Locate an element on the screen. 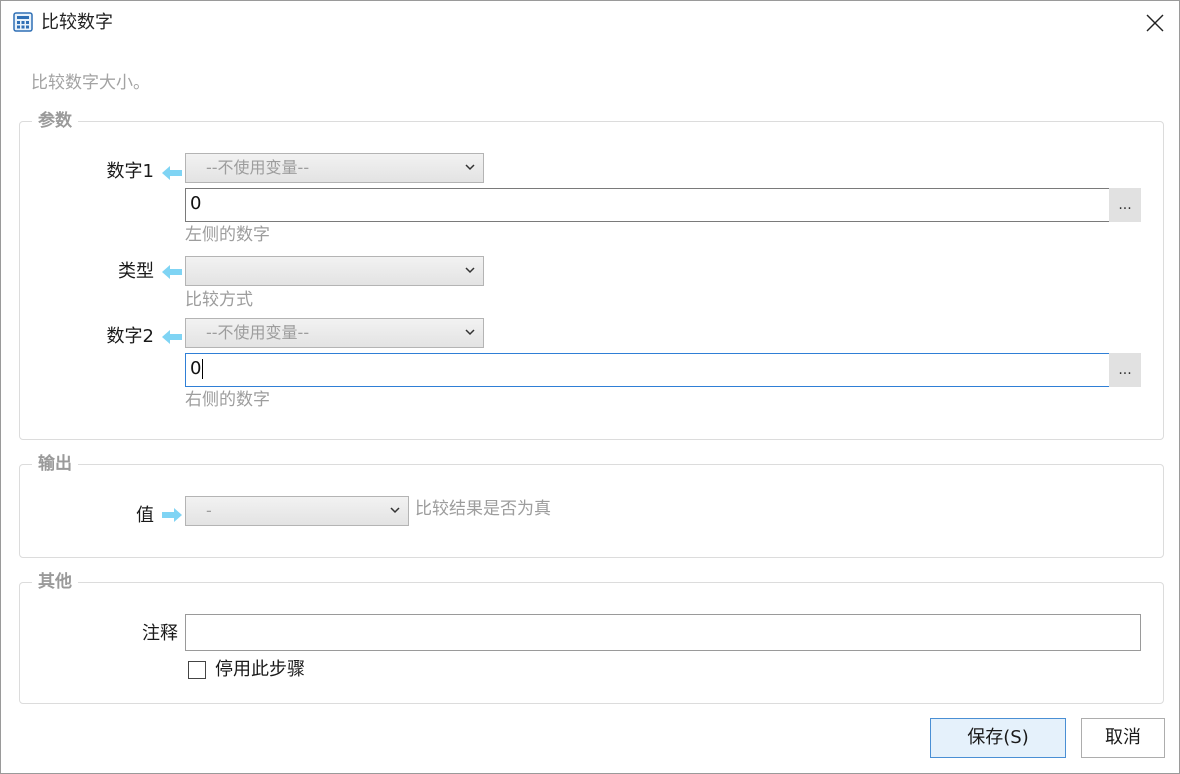  text-caret is located at coordinates (203, 369).